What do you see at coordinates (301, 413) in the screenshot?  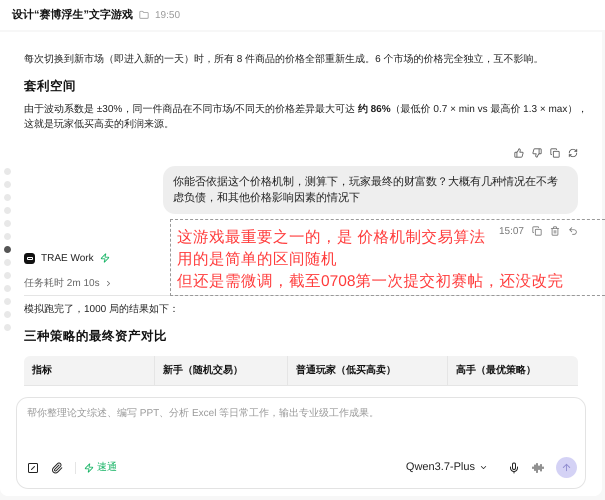 I see `message-input: 帮你整理论文综述、编写 PPT、分析 Excel 等日常工作，输出专业级工作成果。` at bounding box center [301, 413].